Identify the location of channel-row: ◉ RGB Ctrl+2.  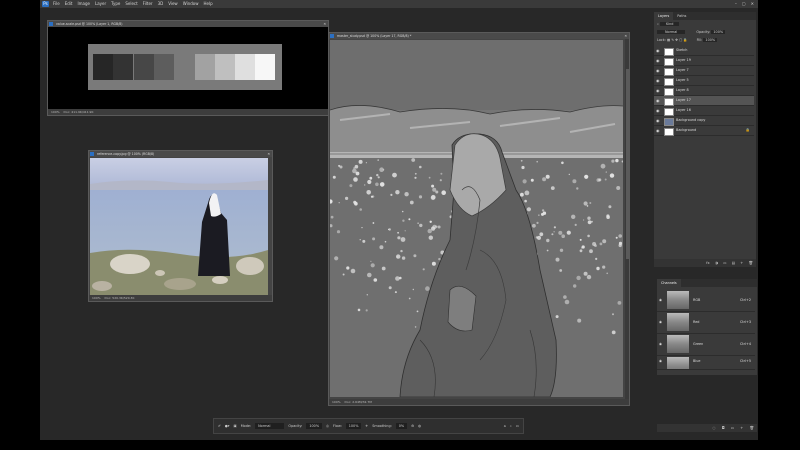
(706, 300).